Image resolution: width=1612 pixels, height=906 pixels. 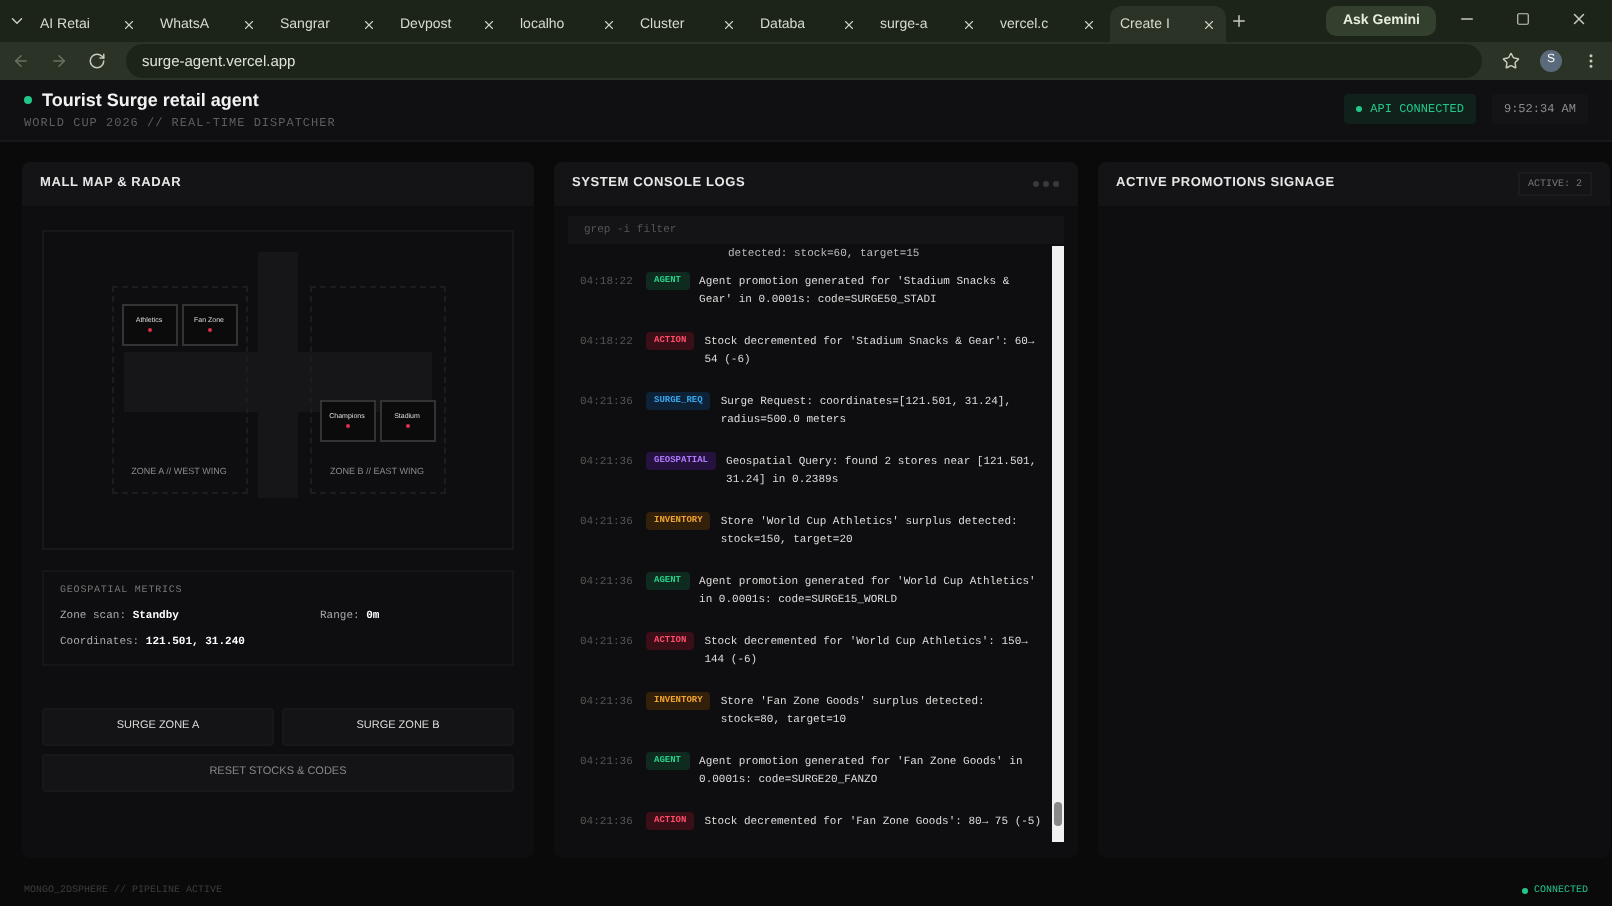 I want to click on back-icon, so click(x=21, y=60).